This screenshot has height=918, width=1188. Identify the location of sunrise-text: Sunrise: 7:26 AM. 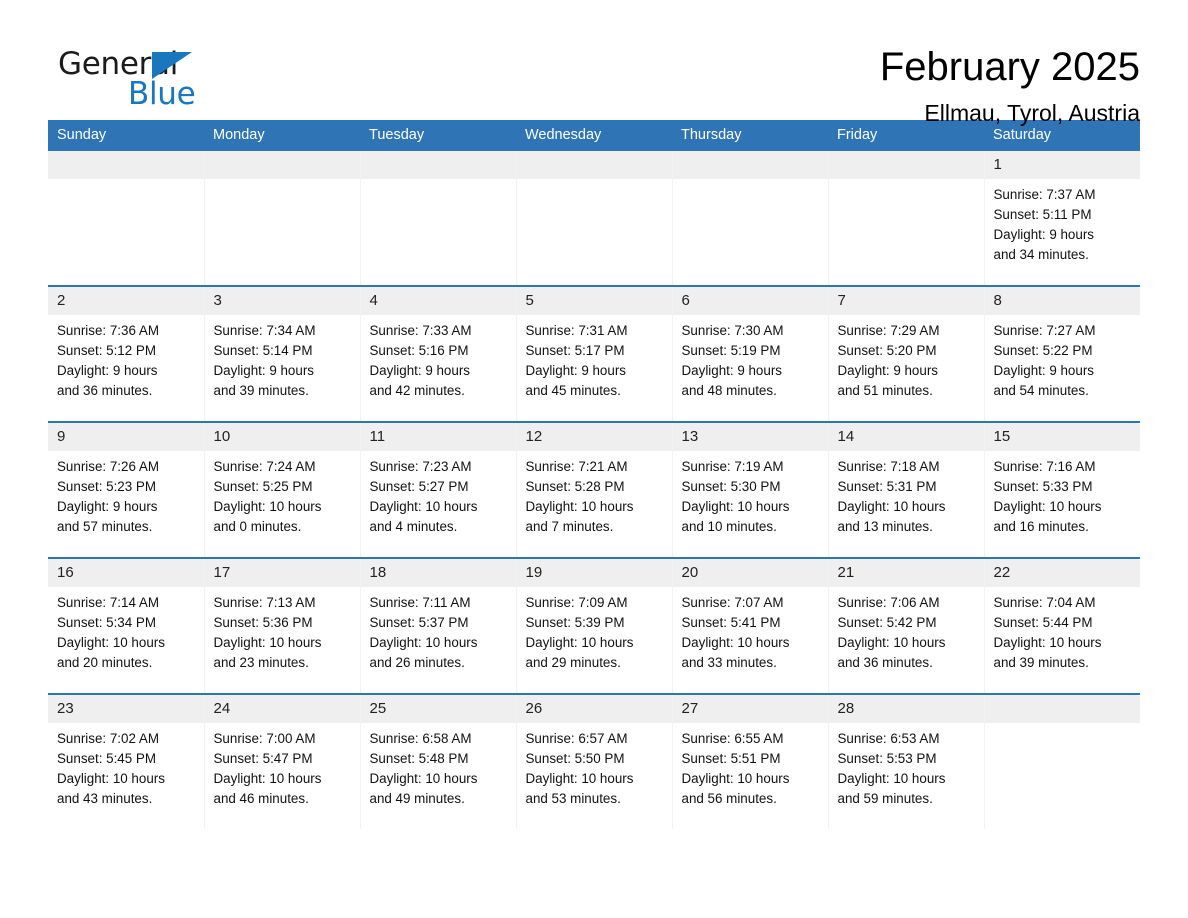
(108, 466).